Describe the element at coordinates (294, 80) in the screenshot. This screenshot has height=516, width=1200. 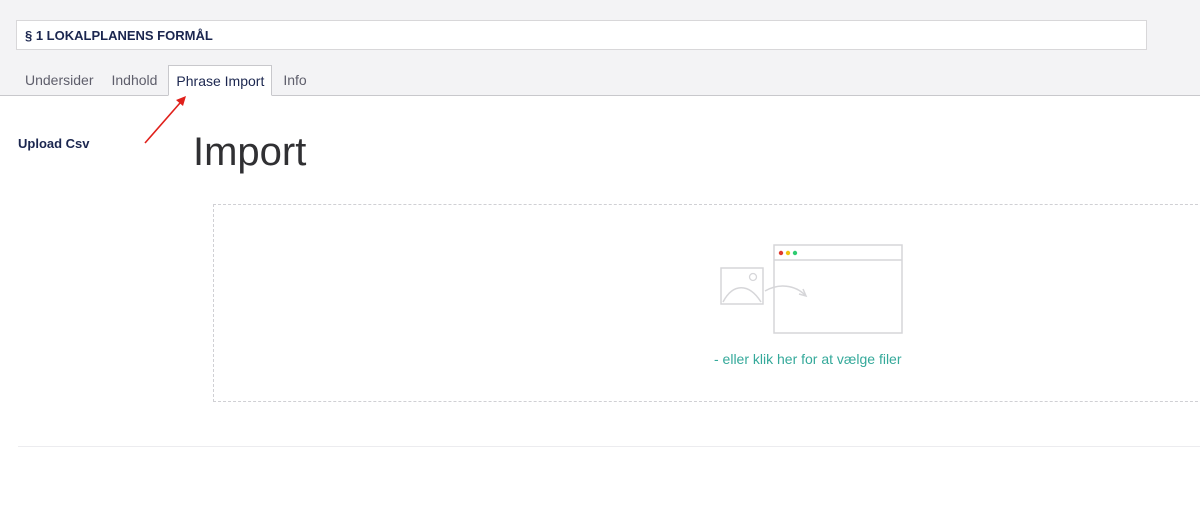
I see `tab-info: Info` at that location.